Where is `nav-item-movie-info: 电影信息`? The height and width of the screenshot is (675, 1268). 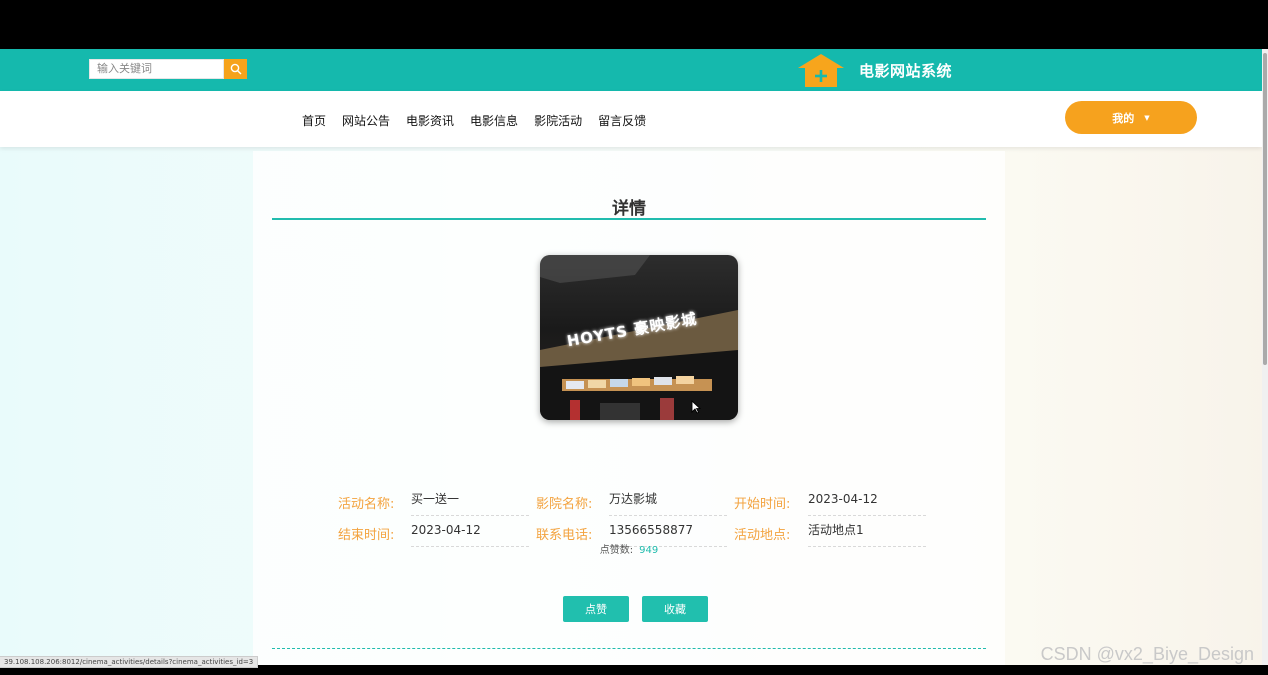 nav-item-movie-info: 电影信息 is located at coordinates (494, 120).